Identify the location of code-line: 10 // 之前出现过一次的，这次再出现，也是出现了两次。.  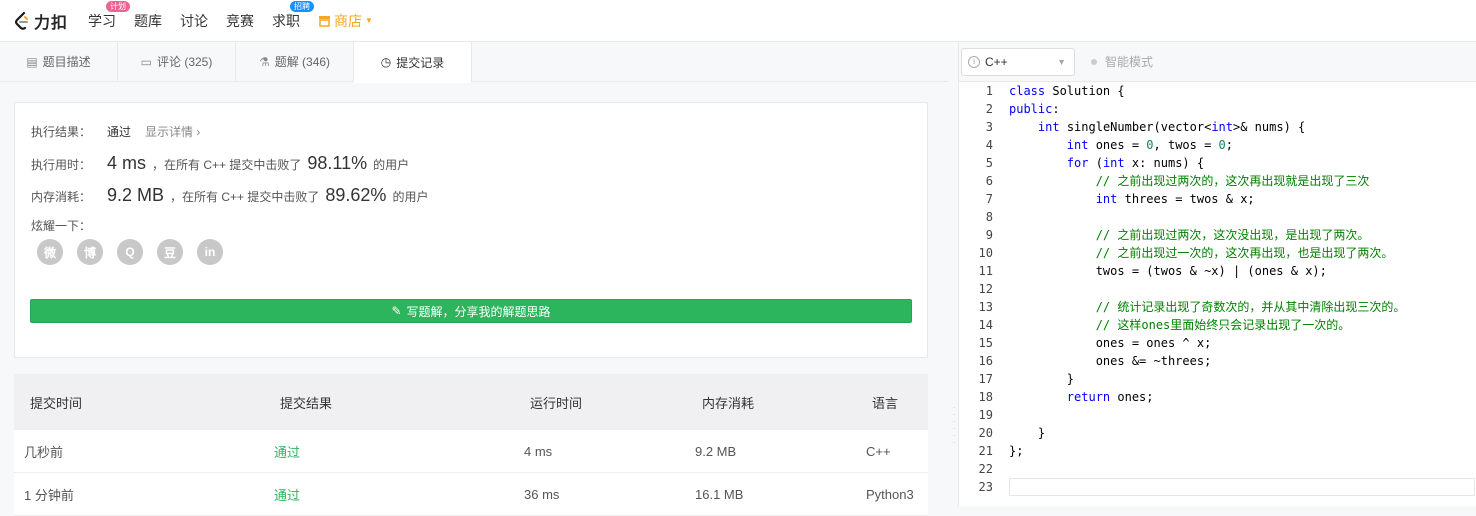
(1186, 253).